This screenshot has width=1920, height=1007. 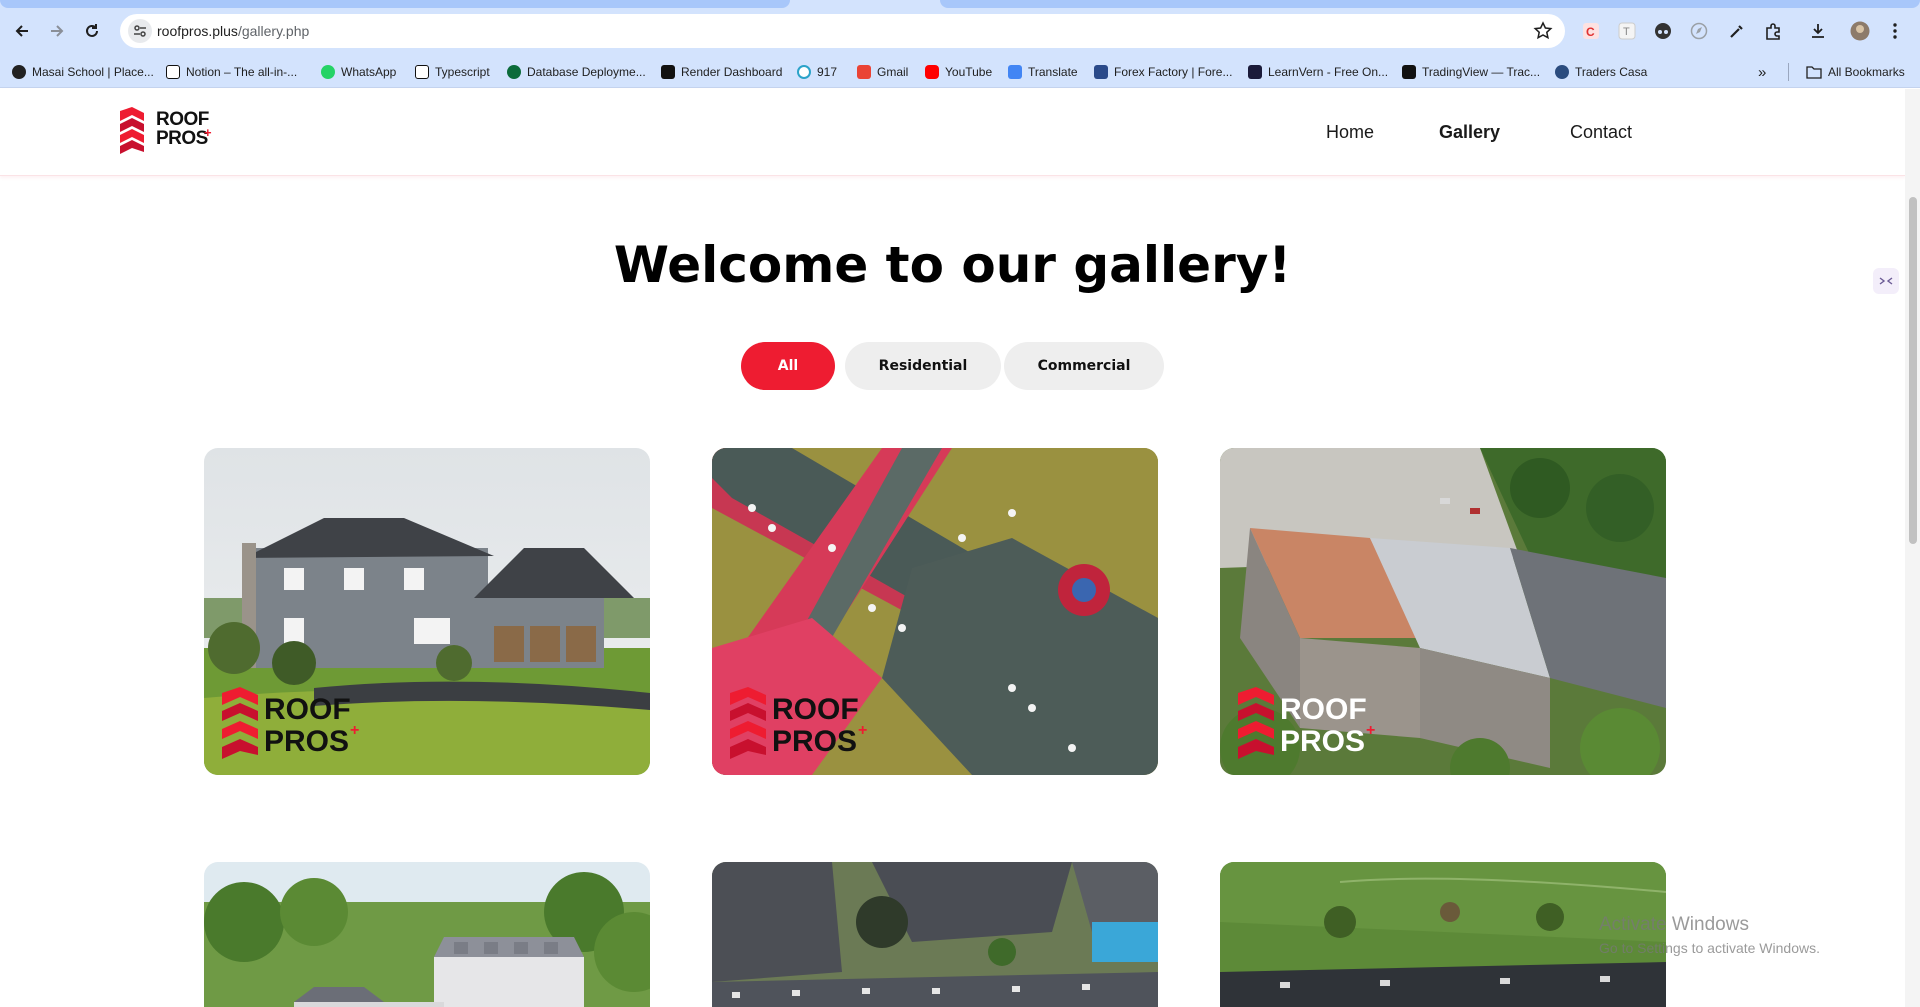 What do you see at coordinates (1443, 611) in the screenshot?
I see `gallery-image-apartment-aerial: ROOF PROS +` at bounding box center [1443, 611].